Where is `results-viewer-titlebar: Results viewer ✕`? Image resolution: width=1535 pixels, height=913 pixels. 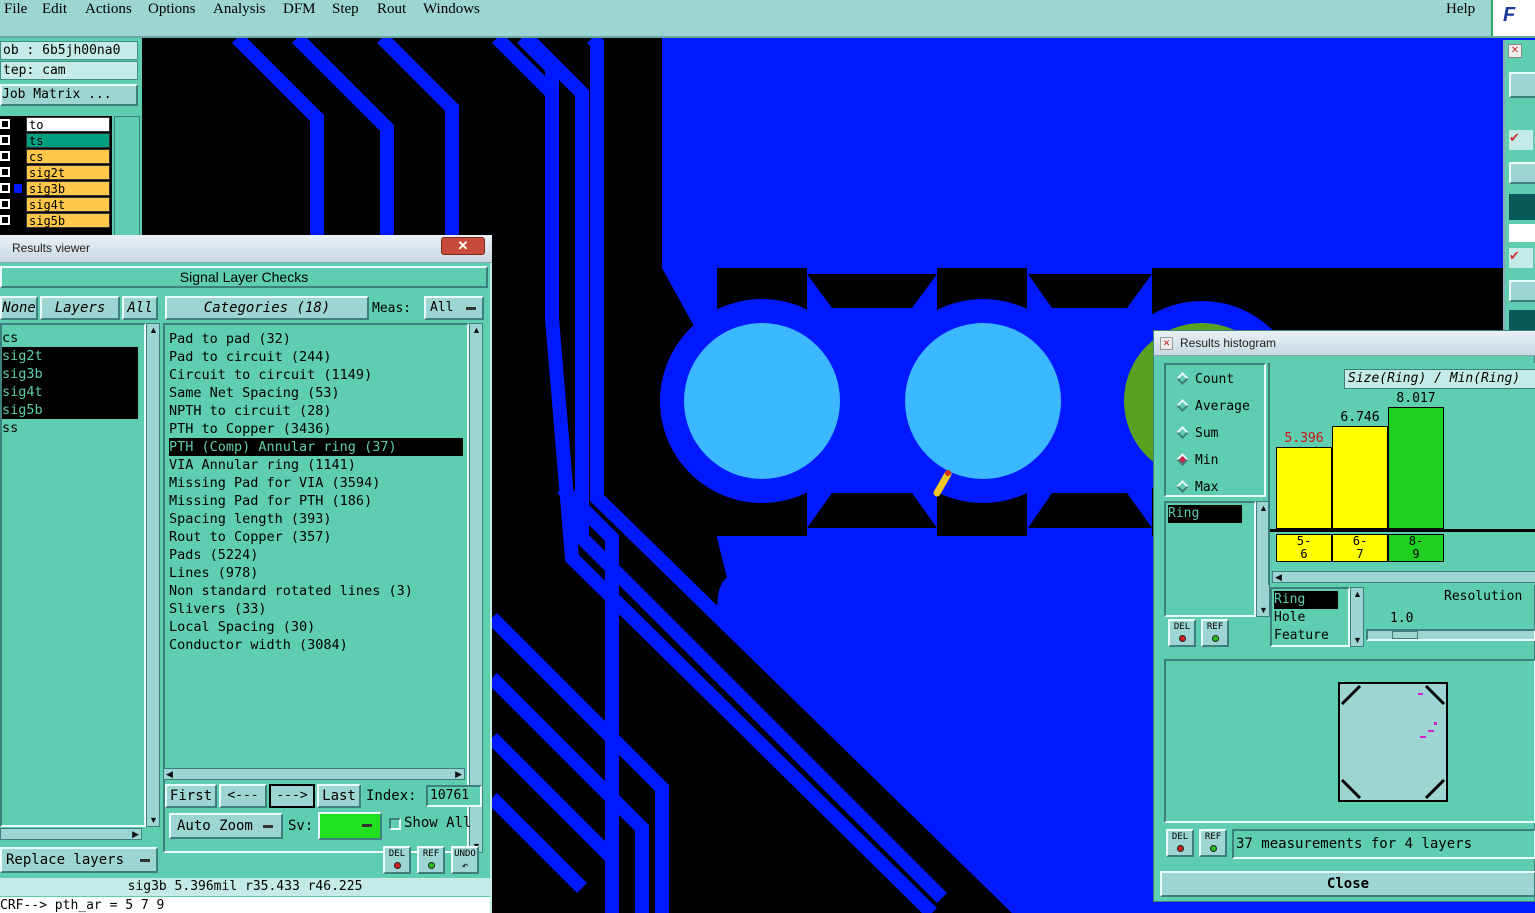 results-viewer-titlebar: Results viewer ✕ is located at coordinates (246, 249).